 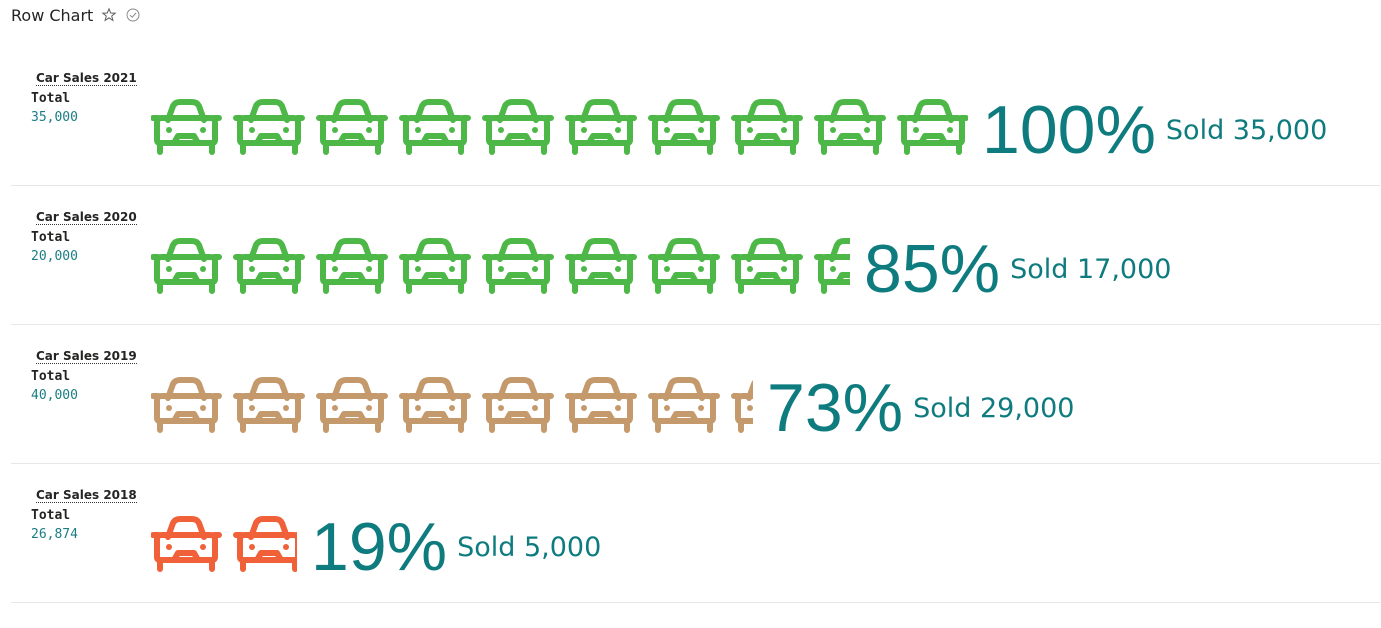 What do you see at coordinates (1091, 269) in the screenshot?
I see `sold-label: Sold 17,000` at bounding box center [1091, 269].